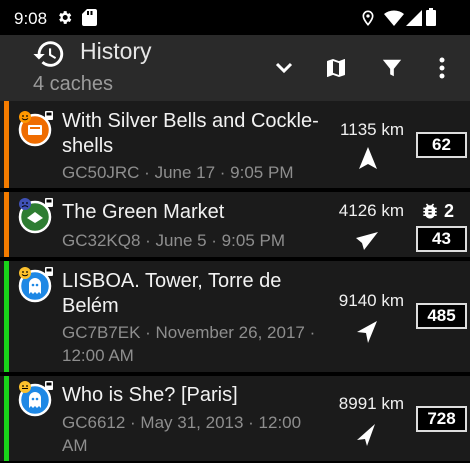 This screenshot has height=463, width=470. I want to click on distance-label: 9140 km, so click(371, 300).